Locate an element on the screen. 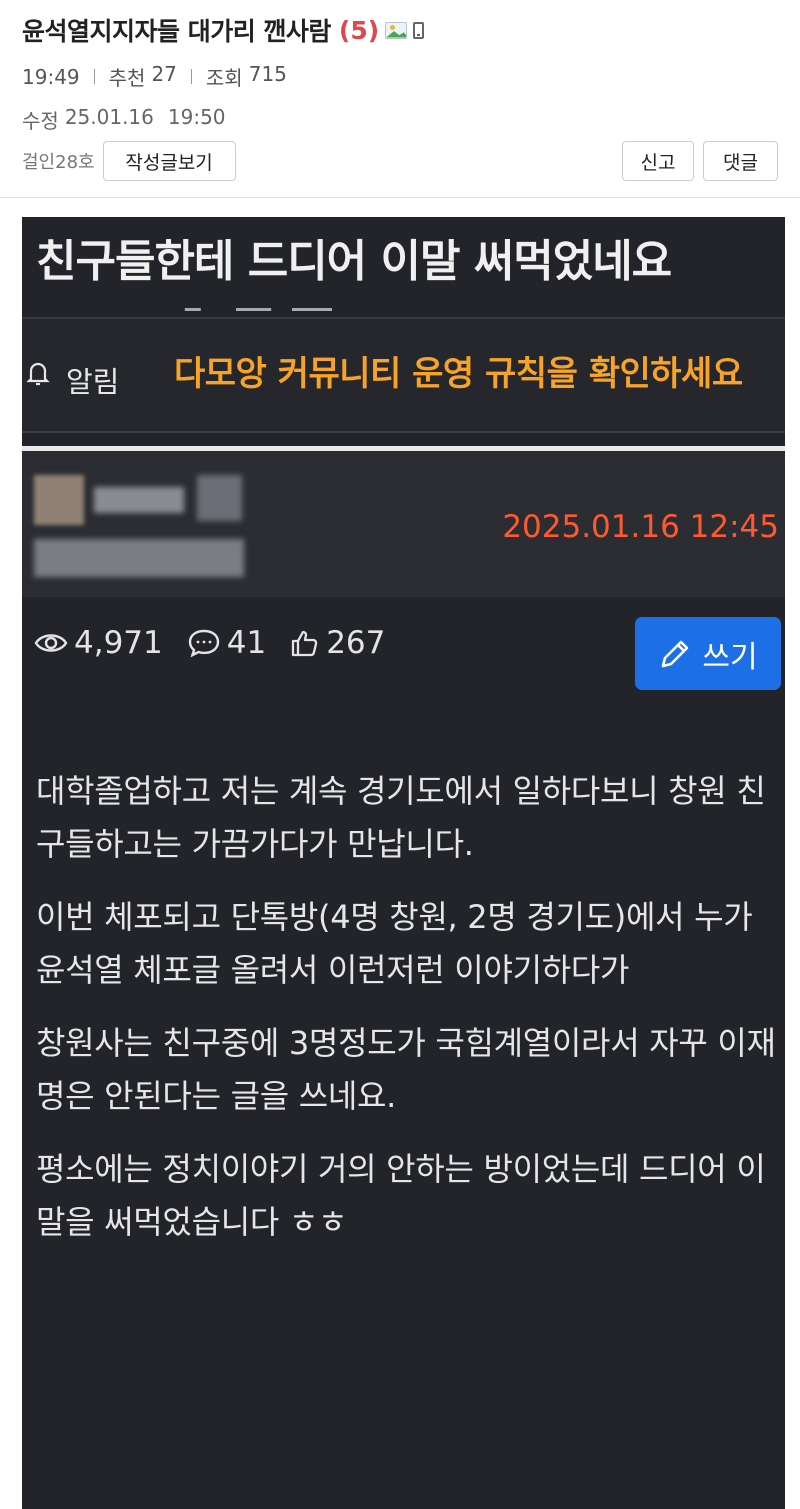 Image resolution: width=800 pixels, height=1509 pixels. edit-info: 수정 25.01.16 19:50 is located at coordinates (124, 119).